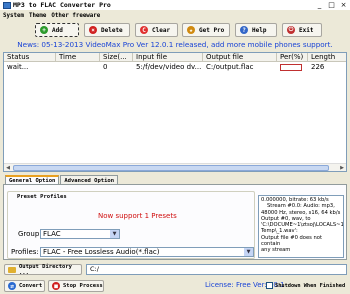 The width and height of the screenshot is (350, 294). What do you see at coordinates (12, 269) in the screenshot?
I see `folder-icon` at bounding box center [12, 269].